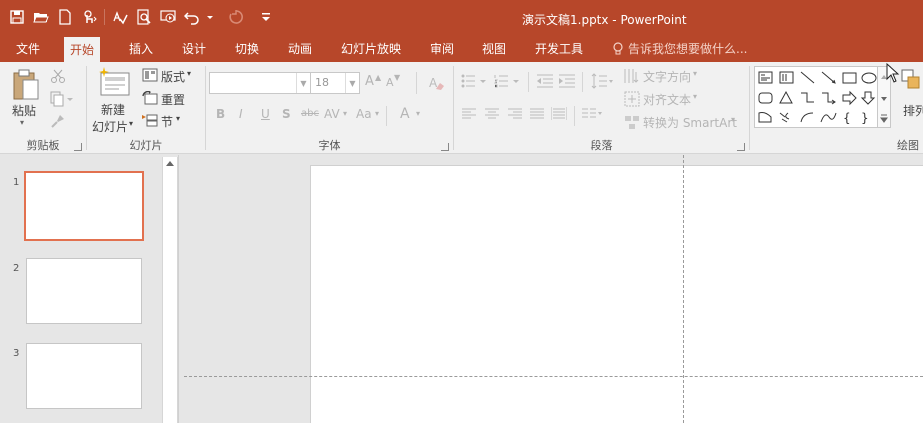  I want to click on character-spacing-dropdown-icon: ▾, so click(345, 113).